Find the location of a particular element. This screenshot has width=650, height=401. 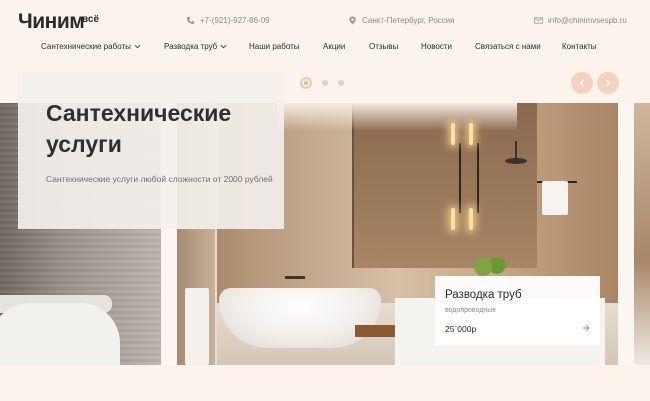

nav-label: Сантехнические работы is located at coordinates (86, 46).